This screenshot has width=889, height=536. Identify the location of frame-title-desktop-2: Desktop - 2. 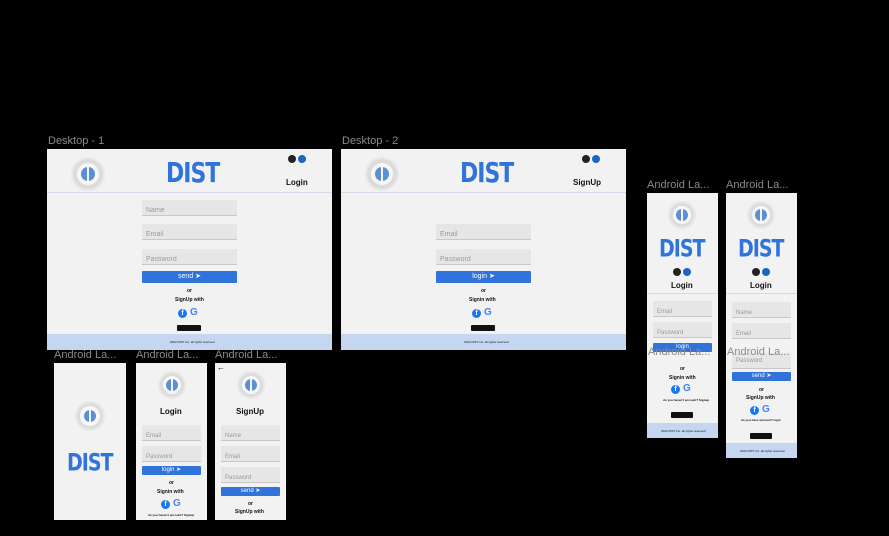
(370, 141).